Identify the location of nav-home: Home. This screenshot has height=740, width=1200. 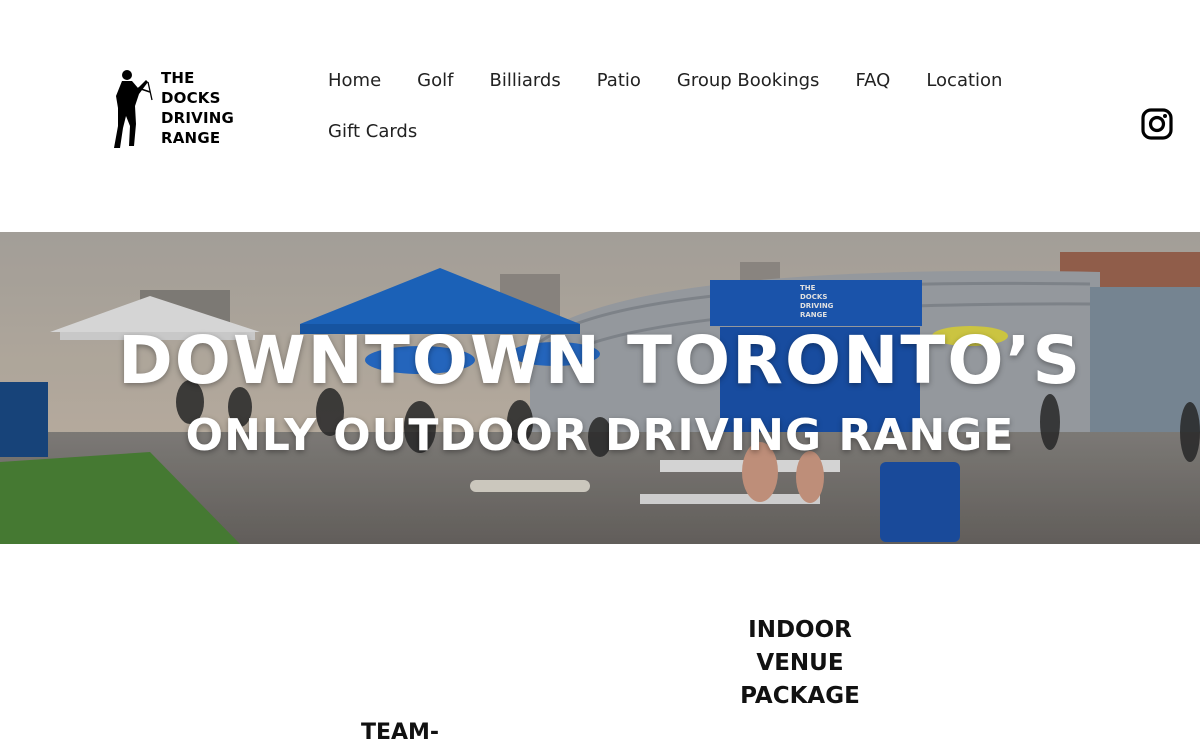
(354, 80).